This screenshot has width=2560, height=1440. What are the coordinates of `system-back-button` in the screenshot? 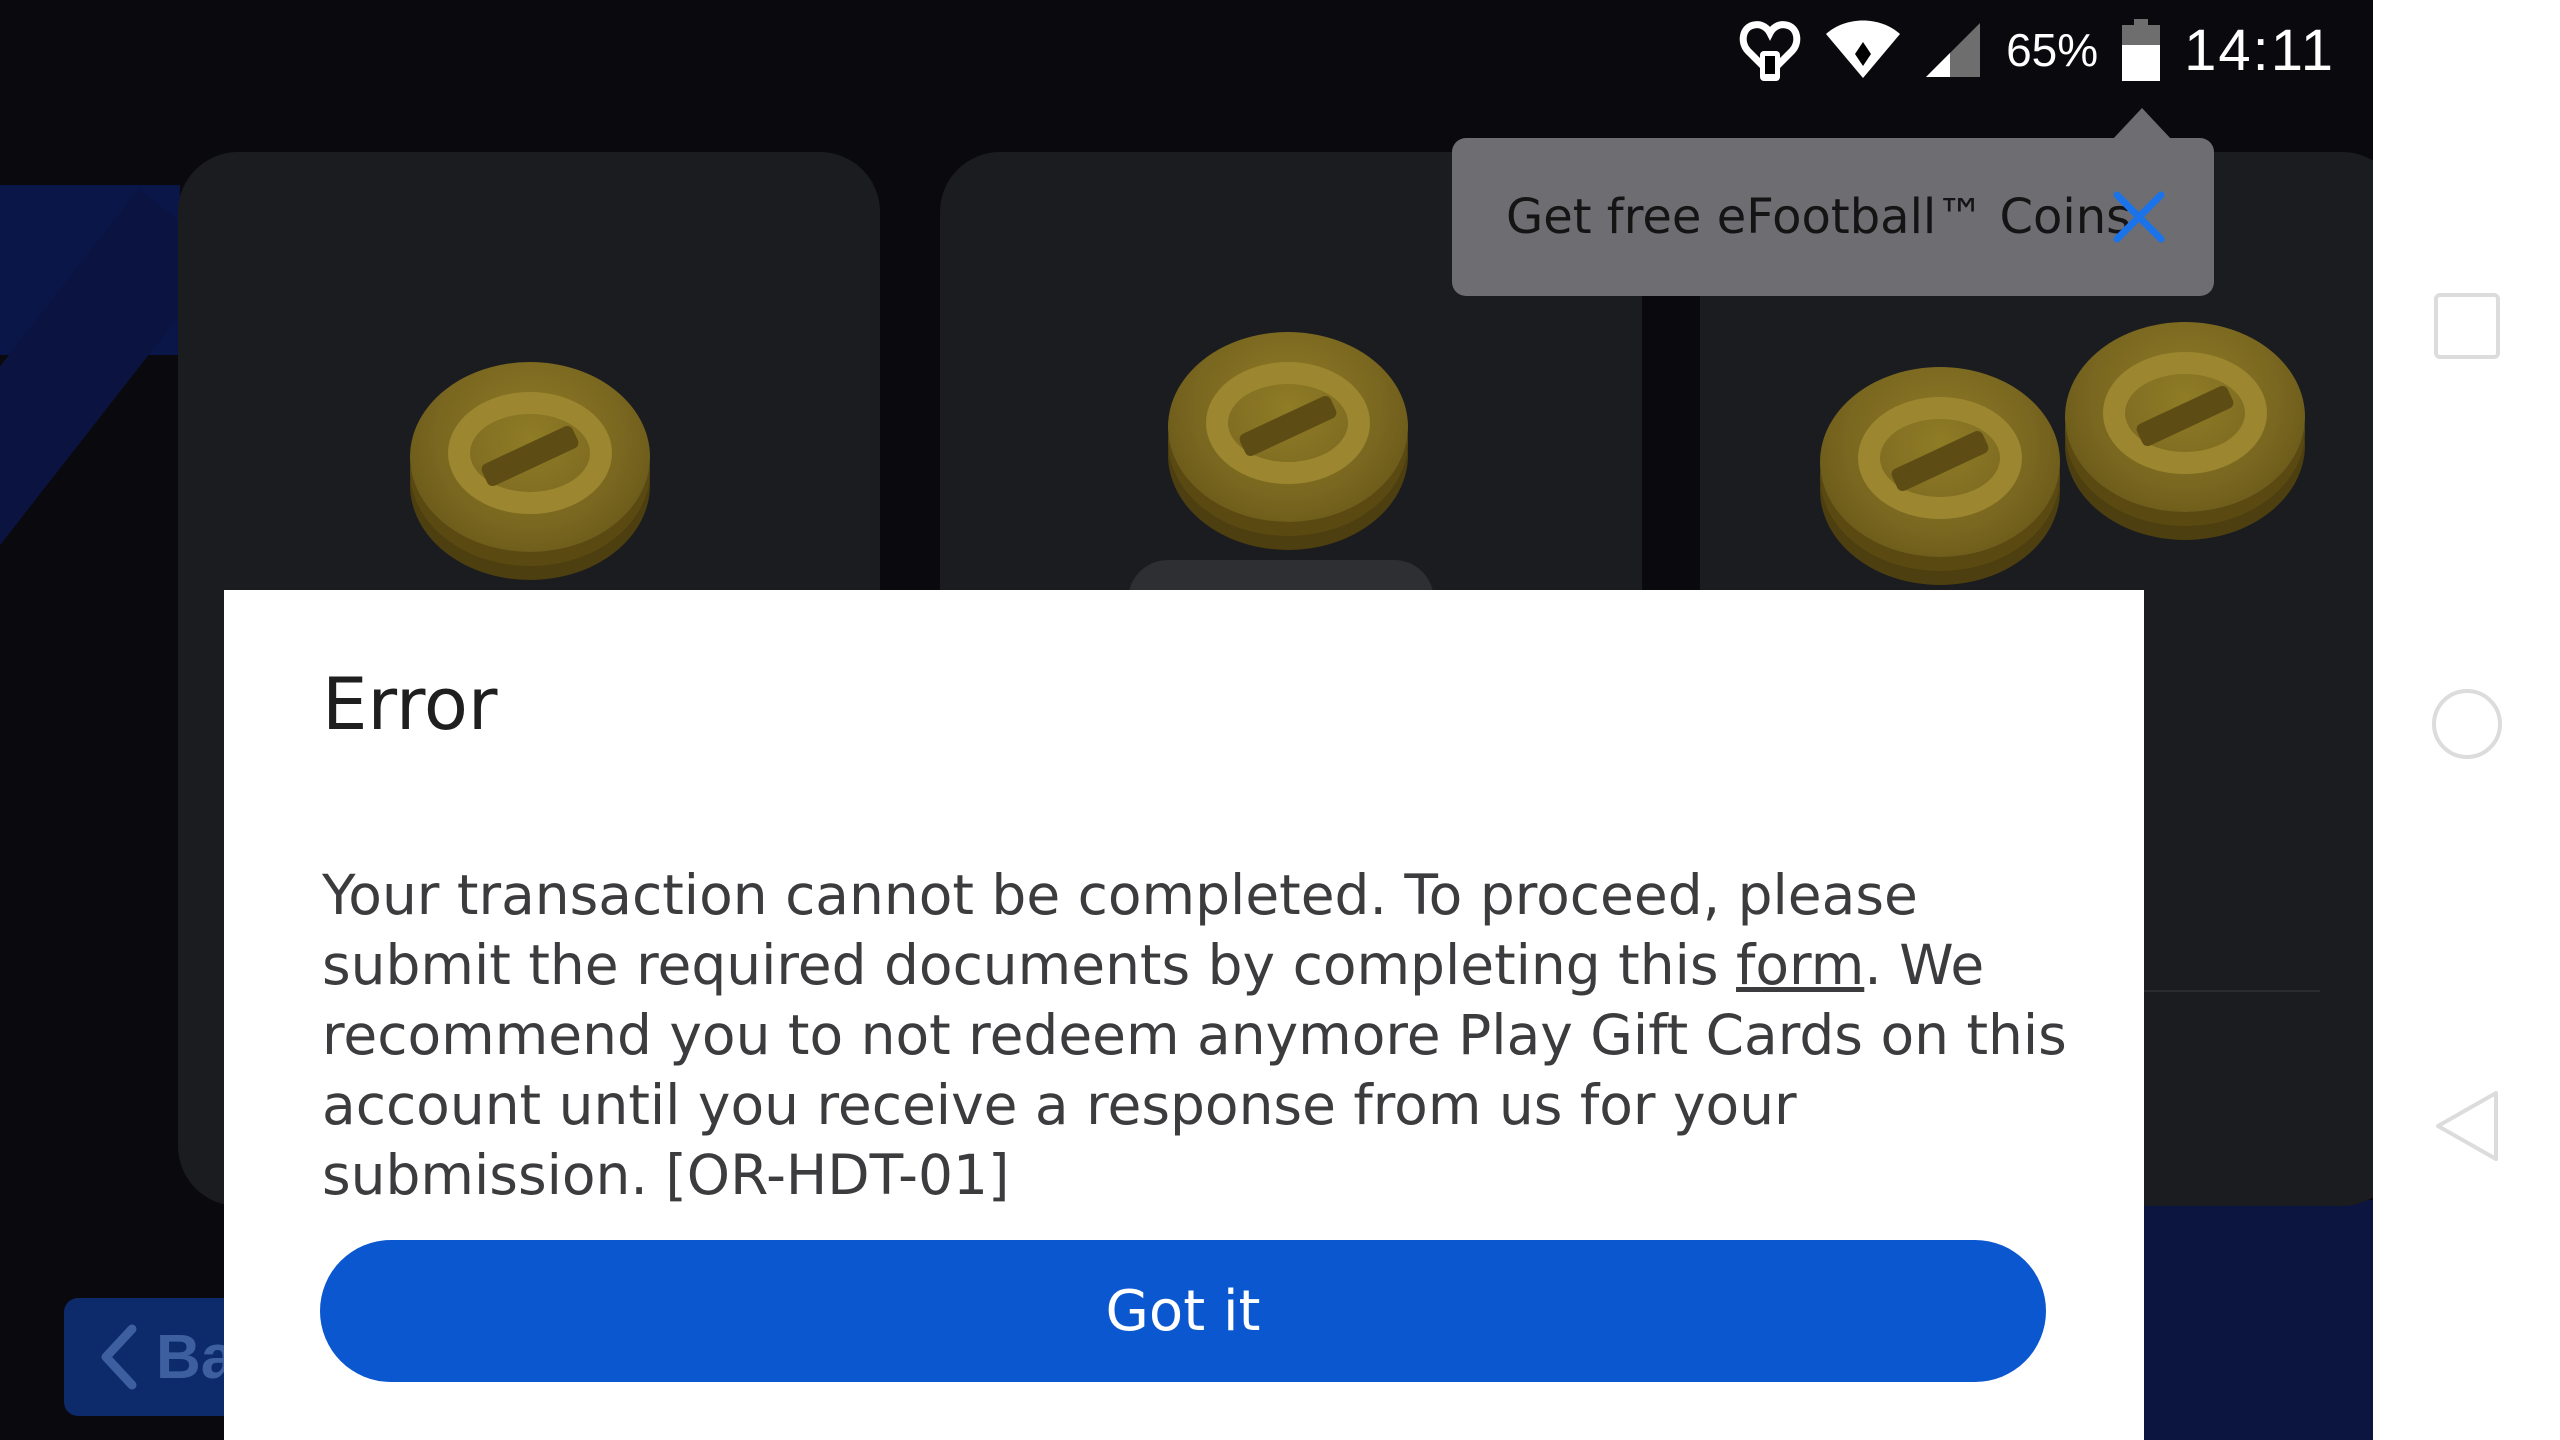 It's located at (2467, 1126).